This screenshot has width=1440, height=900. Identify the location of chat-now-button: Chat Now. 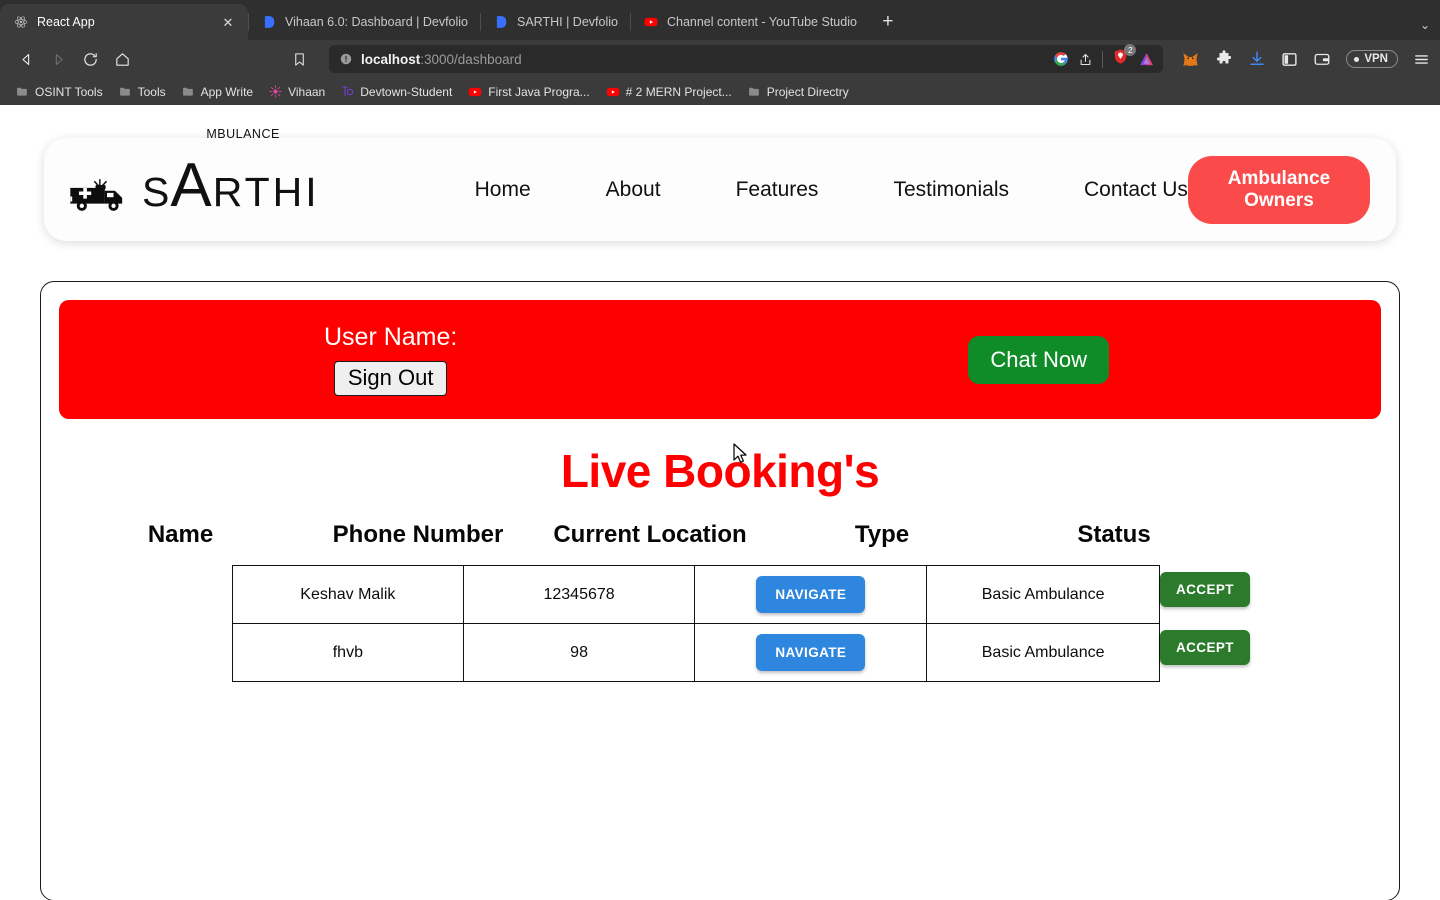
(1038, 359).